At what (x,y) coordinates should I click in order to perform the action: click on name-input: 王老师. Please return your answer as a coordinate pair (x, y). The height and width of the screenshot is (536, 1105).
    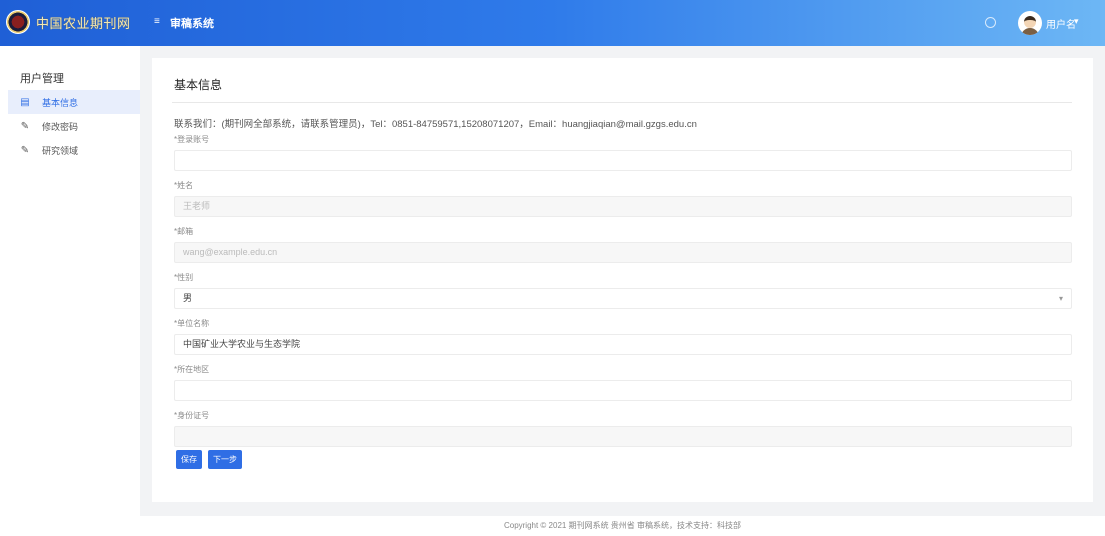
    Looking at the image, I should click on (623, 206).